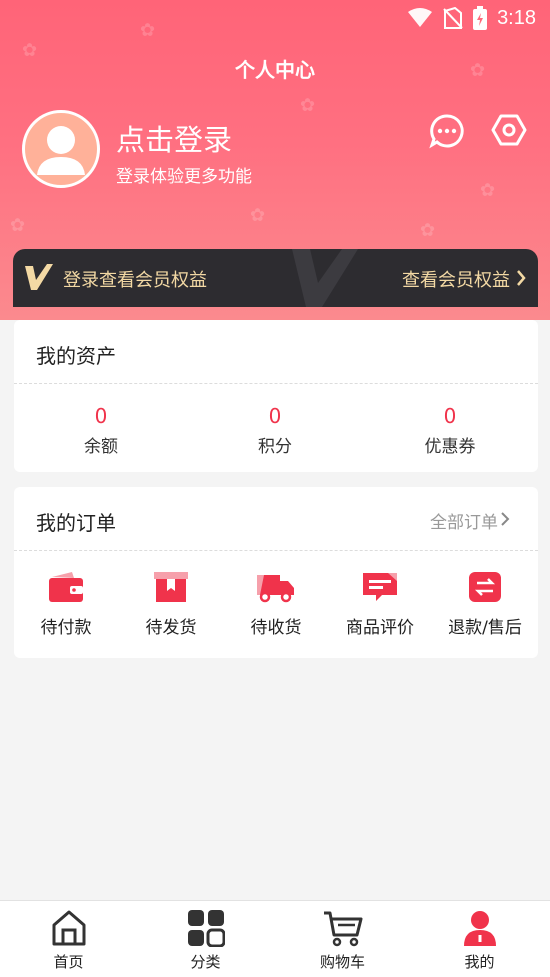  Describe the element at coordinates (206, 928) in the screenshot. I see `category-icon` at that location.